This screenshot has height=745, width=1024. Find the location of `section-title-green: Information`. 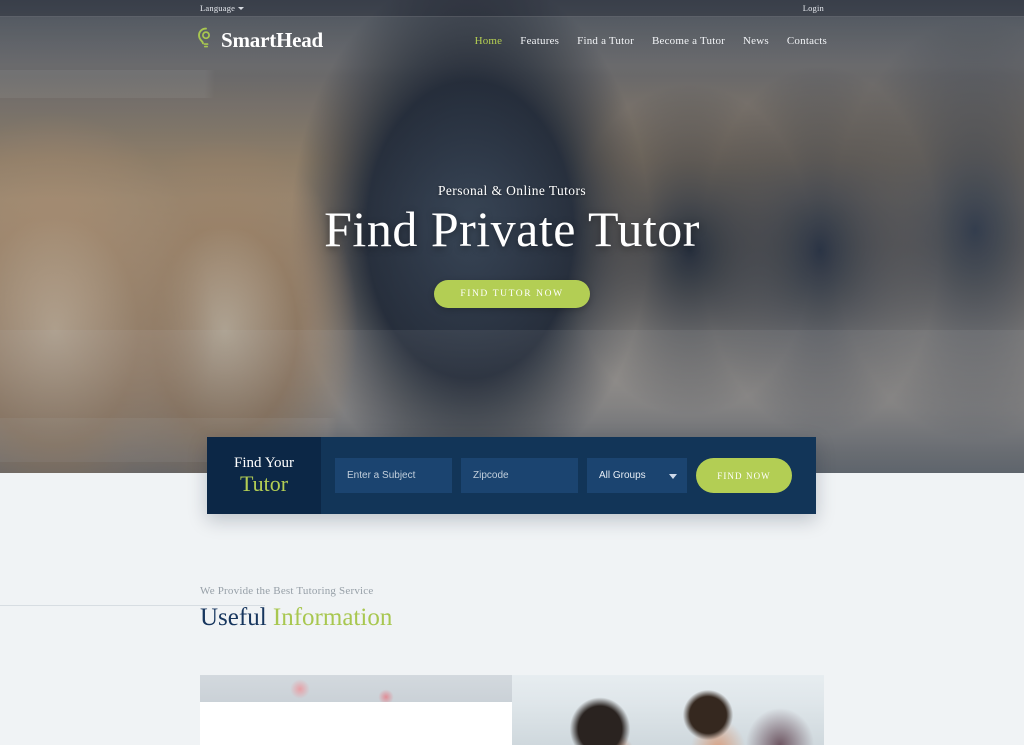

section-title-green: Information is located at coordinates (332, 617).